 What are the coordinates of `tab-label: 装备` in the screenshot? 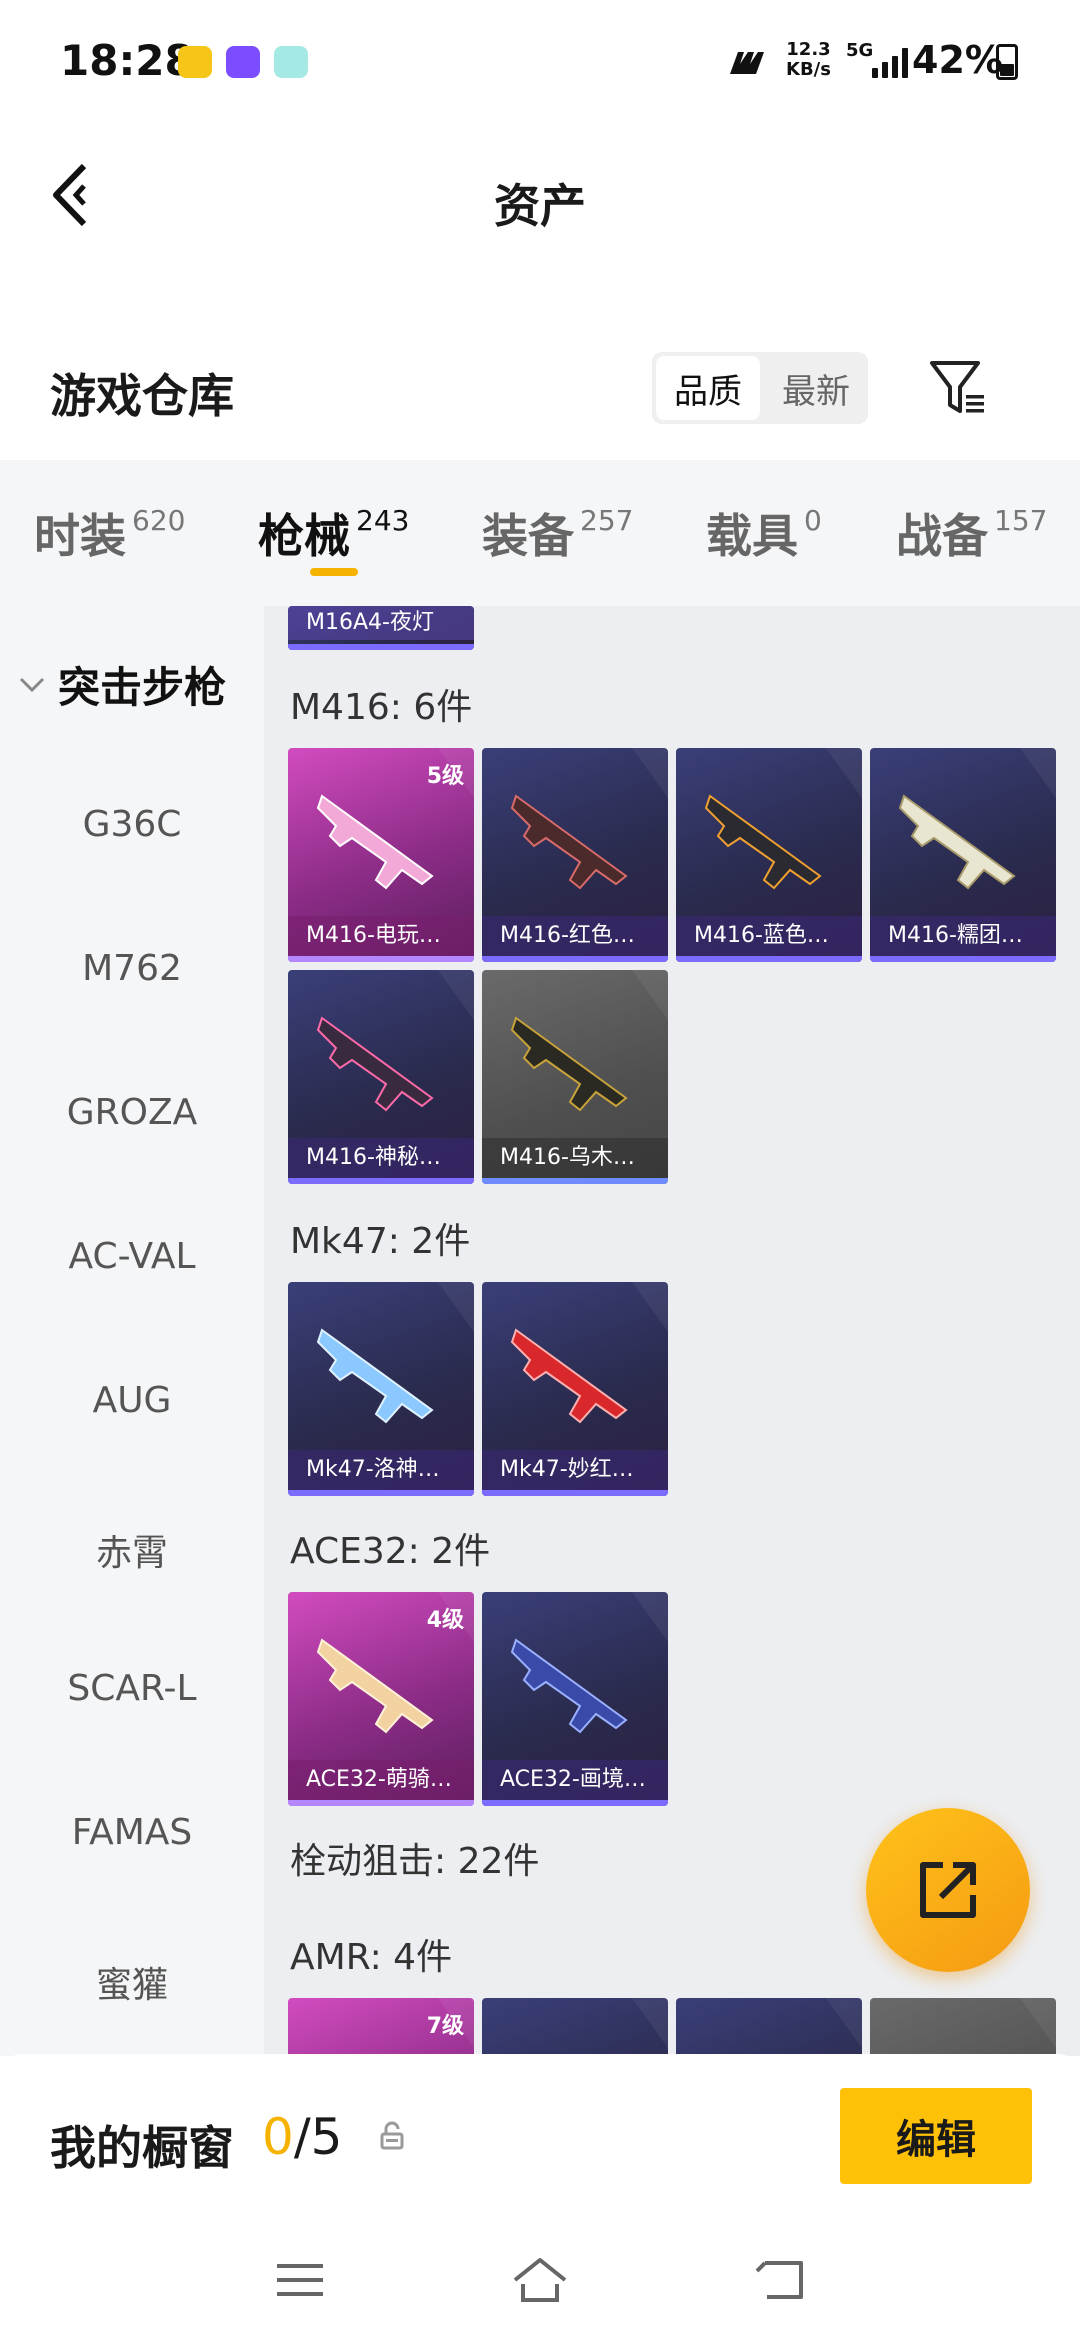 It's located at (528, 536).